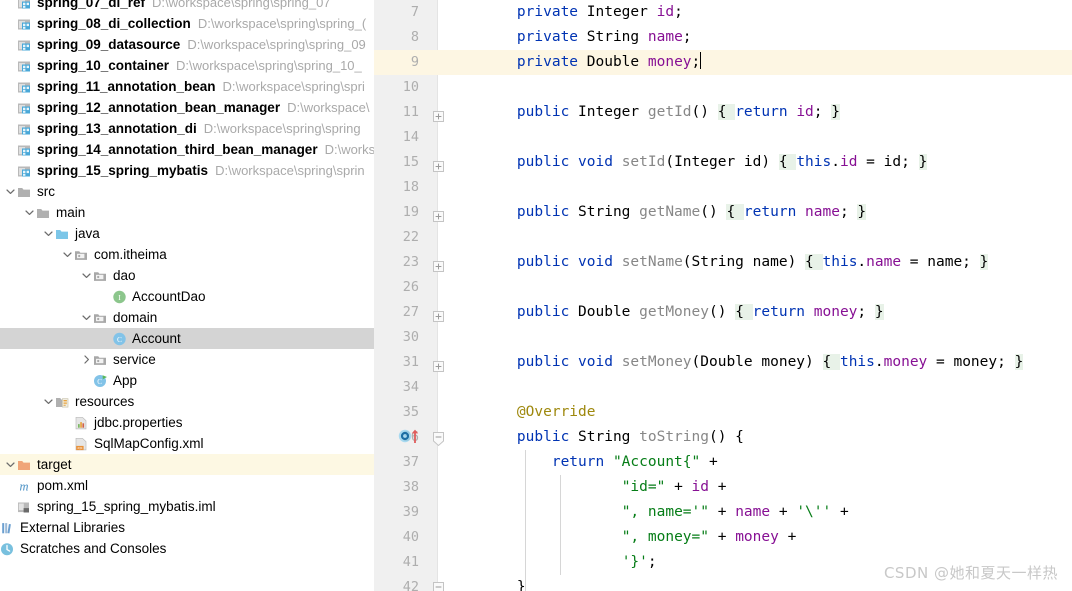 The width and height of the screenshot is (1072, 591). What do you see at coordinates (723, 412) in the screenshot?
I see `code-line: 35 @Override` at bounding box center [723, 412].